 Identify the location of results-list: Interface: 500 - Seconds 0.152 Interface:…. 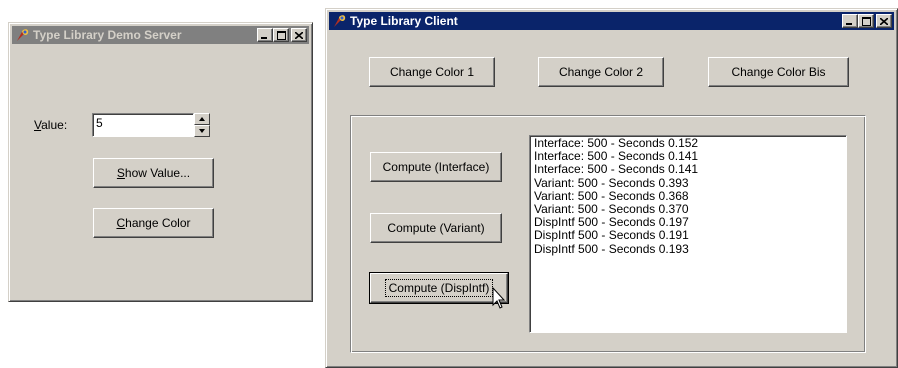
(688, 196).